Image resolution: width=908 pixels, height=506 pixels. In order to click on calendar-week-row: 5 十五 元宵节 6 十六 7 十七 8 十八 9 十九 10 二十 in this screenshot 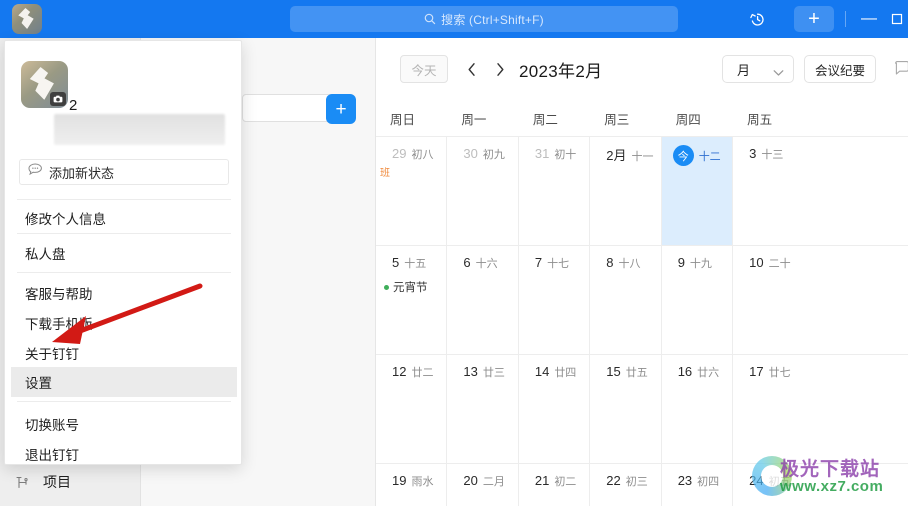, I will do `click(642, 300)`.